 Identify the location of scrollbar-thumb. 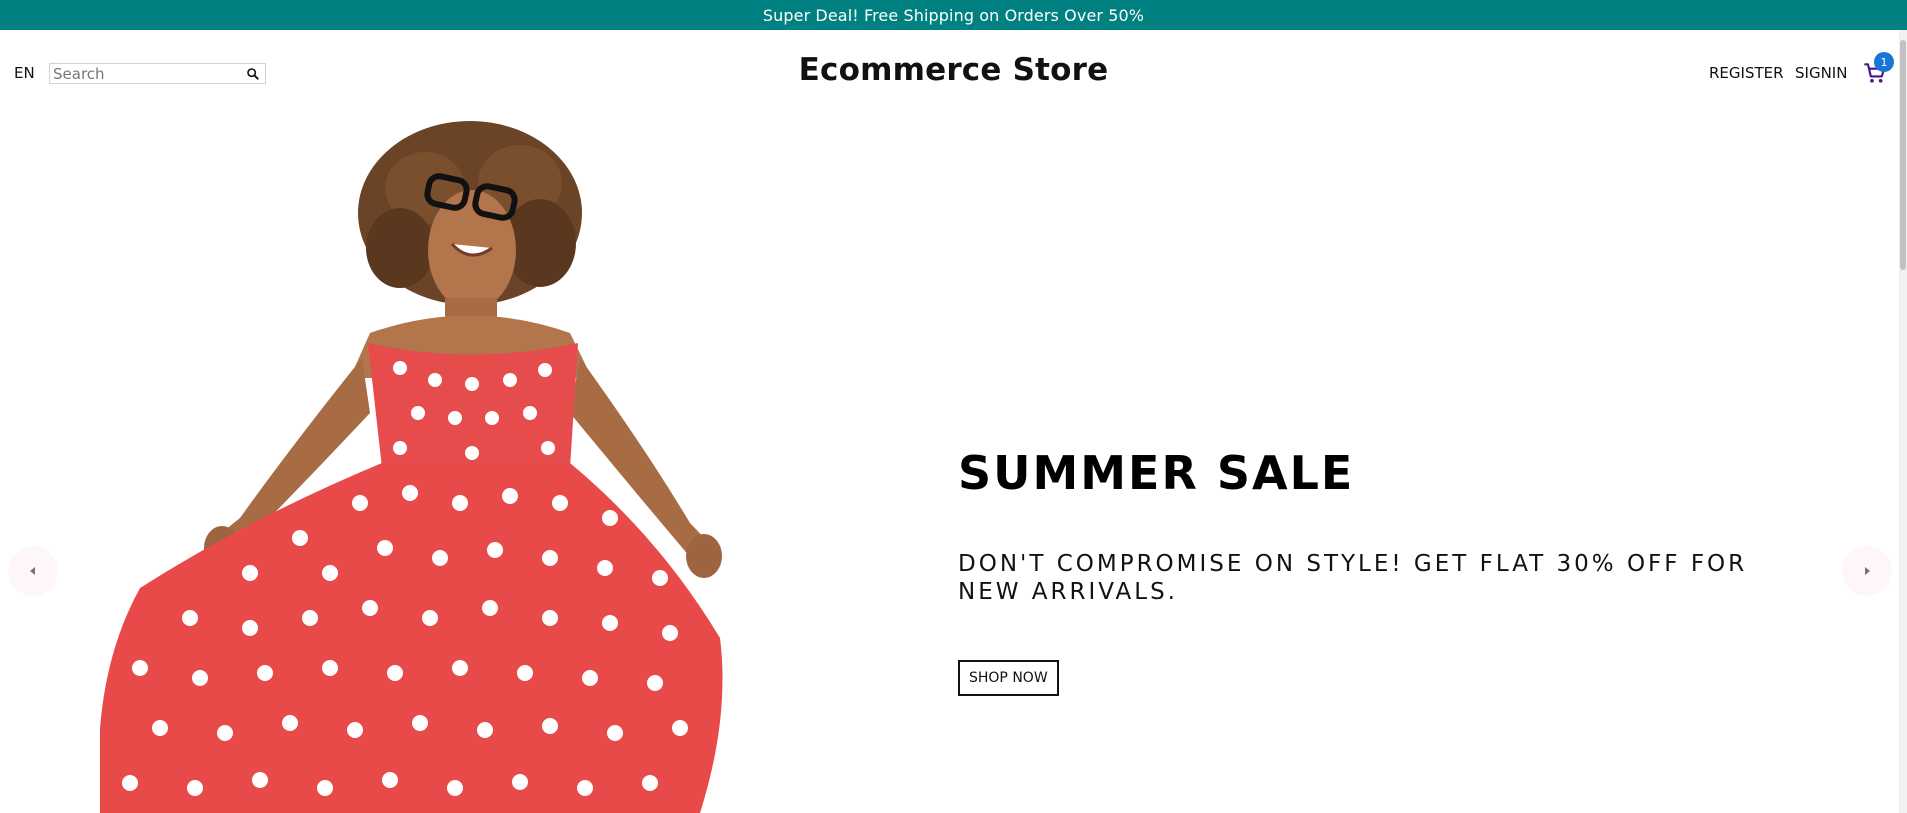
(1903, 155).